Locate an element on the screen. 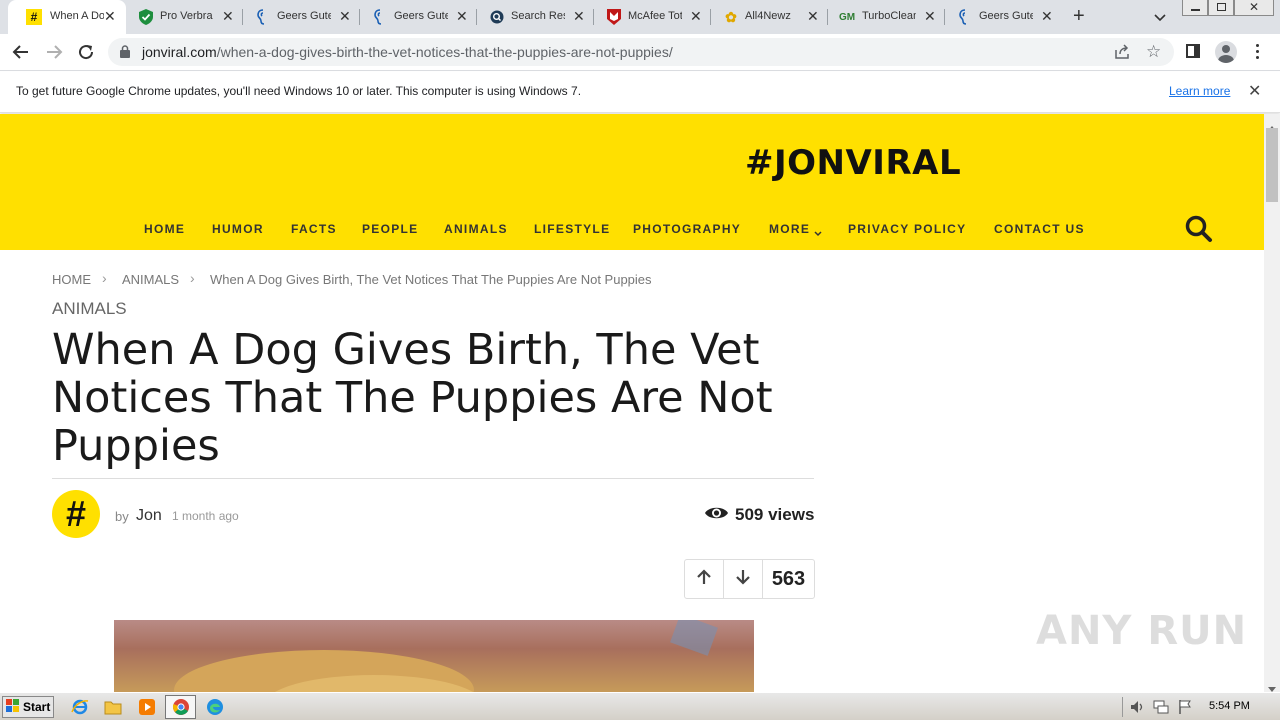 Image resolution: width=1280 pixels, height=721 pixels. action-center-flag-icon is located at coordinates (1185, 709).